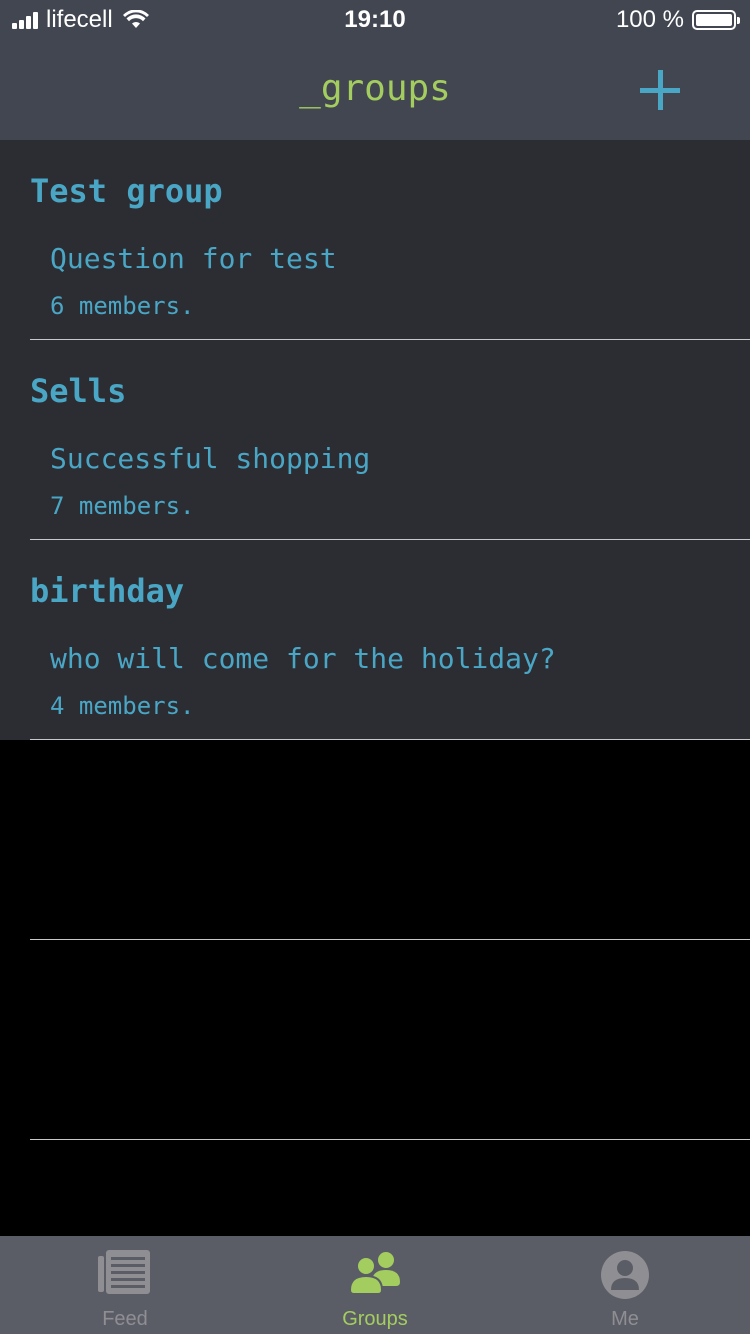 This screenshot has height=1334, width=750. I want to click on battery-icon, so click(716, 20).